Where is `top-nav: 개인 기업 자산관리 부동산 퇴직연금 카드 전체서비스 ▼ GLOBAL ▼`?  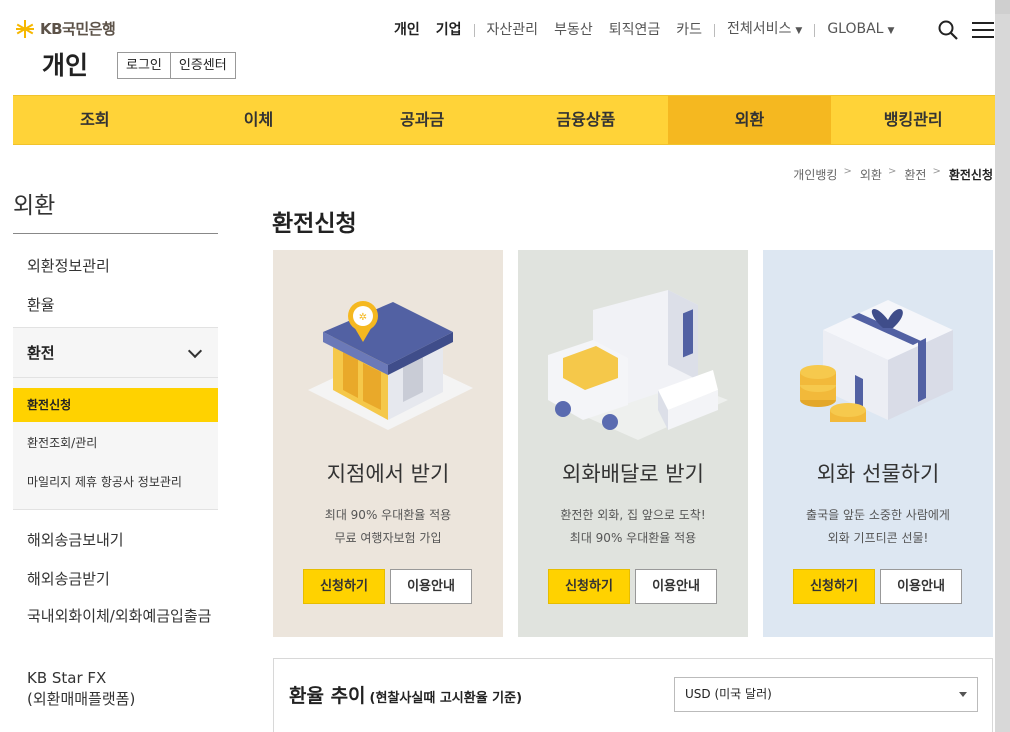 top-nav: 개인 기업 자산관리 부동산 퇴직연금 카드 전체서비스 ▼ GLOBAL ▼ is located at coordinates (644, 30).